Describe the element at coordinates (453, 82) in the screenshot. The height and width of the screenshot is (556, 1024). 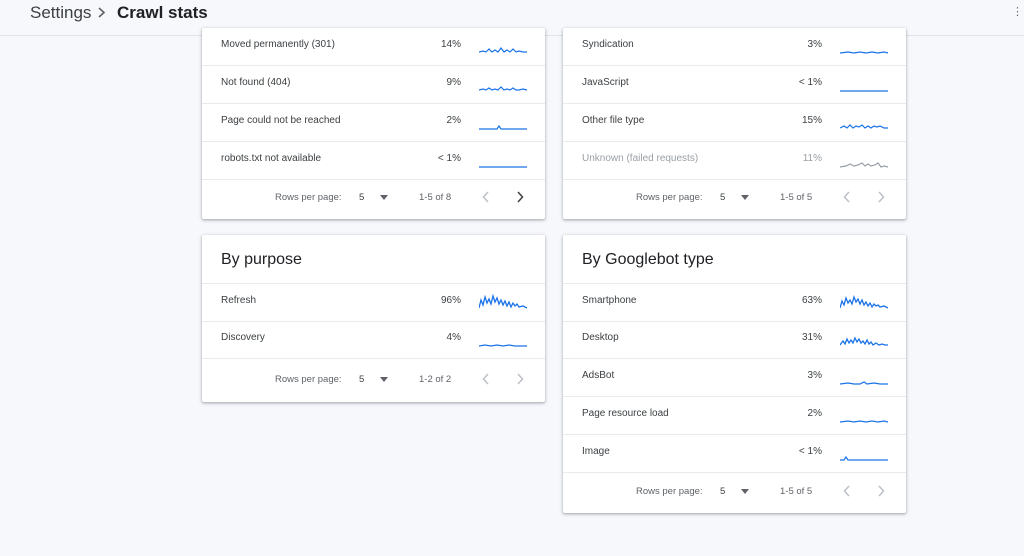
I see `row-percent: 9%` at that location.